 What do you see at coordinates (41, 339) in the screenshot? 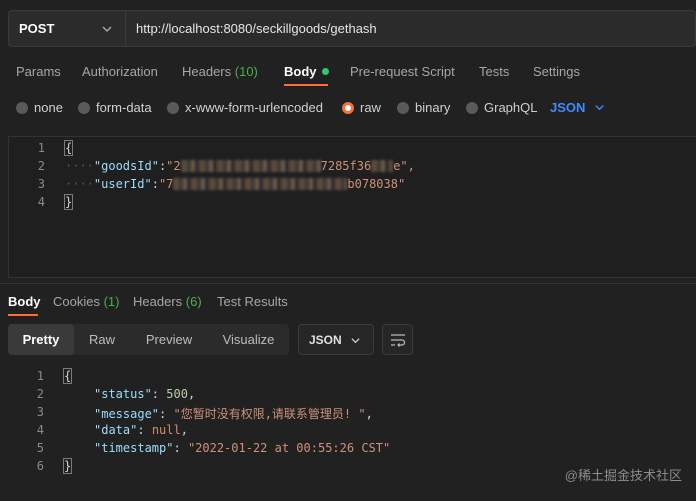
I see `view-pretty-button: Pretty` at bounding box center [41, 339].